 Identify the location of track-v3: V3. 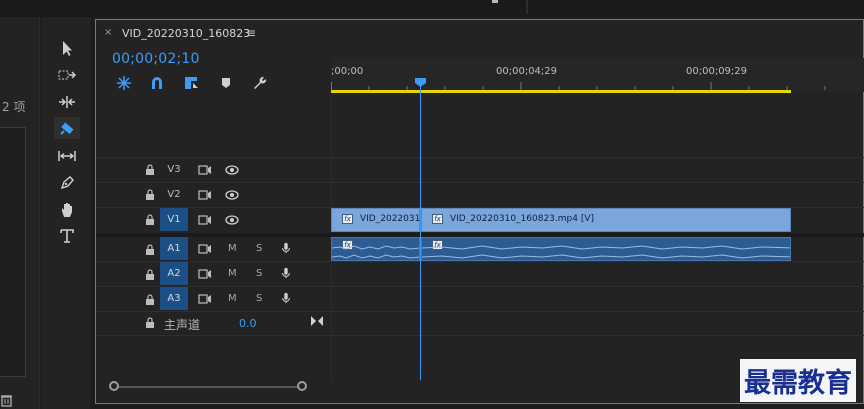
(213, 170).